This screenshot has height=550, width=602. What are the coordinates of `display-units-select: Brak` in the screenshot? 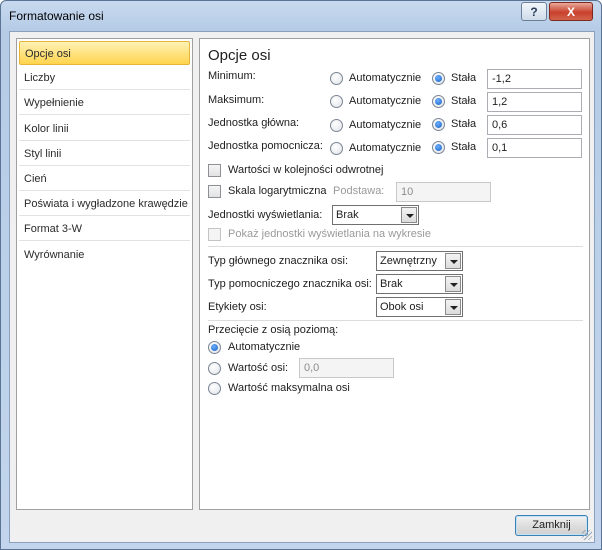 It's located at (375, 215).